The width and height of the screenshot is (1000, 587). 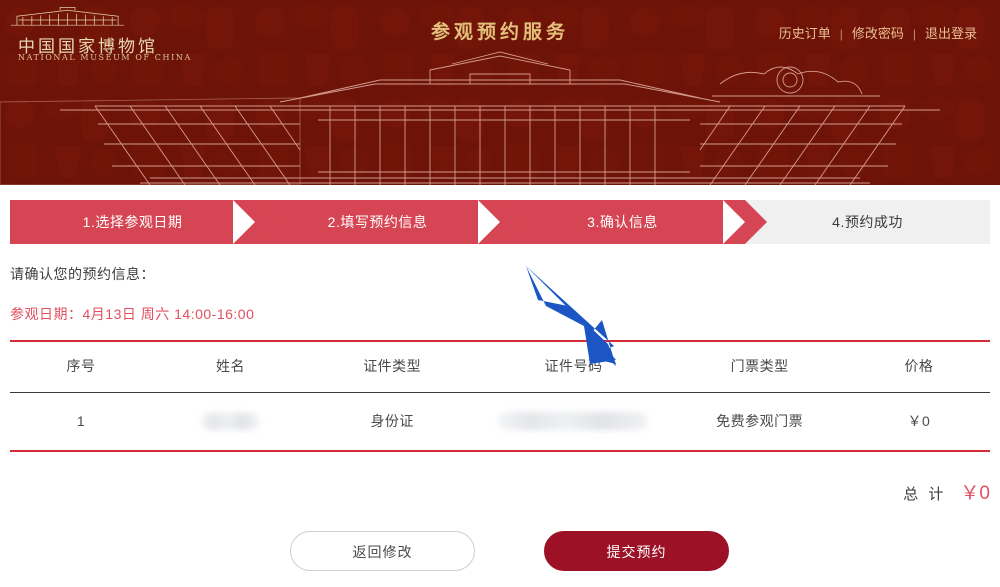 What do you see at coordinates (82, 274) in the screenshot?
I see `confirm-instruction: 请确认您的预约信息：` at bounding box center [82, 274].